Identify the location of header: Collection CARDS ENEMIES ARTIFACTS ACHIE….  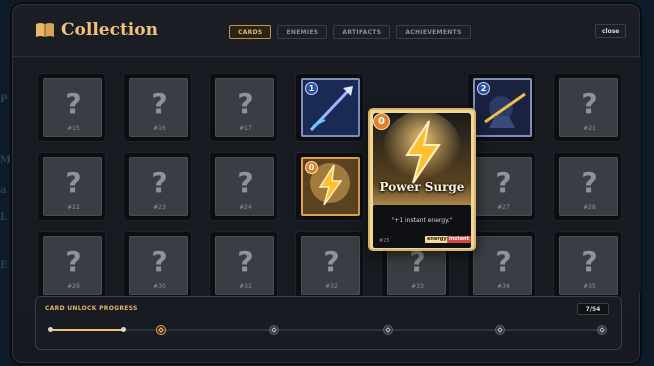
(327, 31).